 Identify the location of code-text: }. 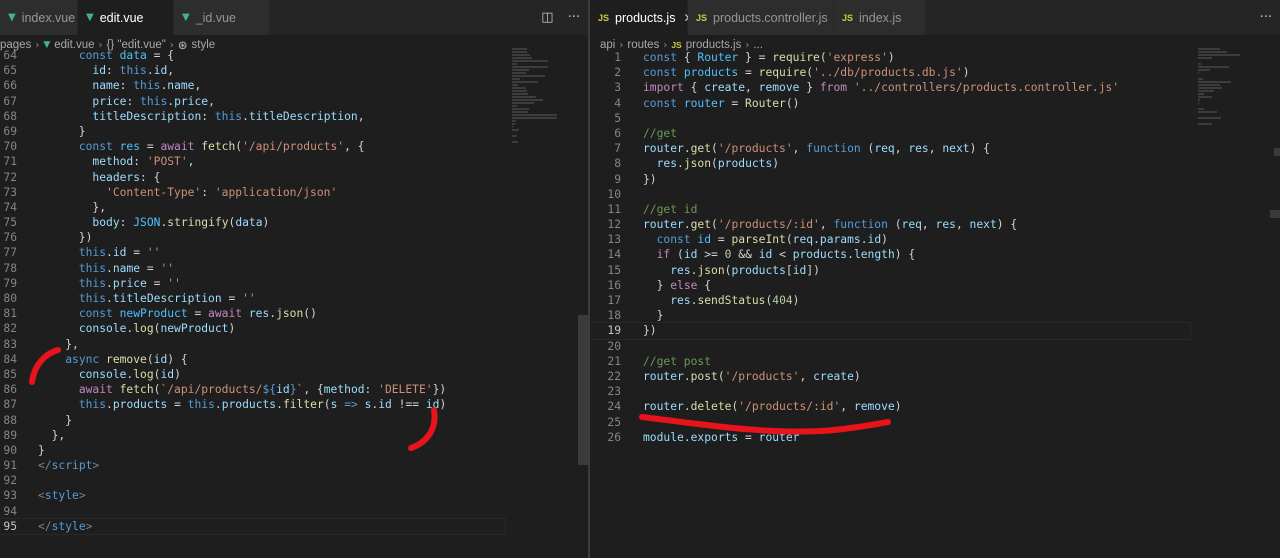
(55, 420).